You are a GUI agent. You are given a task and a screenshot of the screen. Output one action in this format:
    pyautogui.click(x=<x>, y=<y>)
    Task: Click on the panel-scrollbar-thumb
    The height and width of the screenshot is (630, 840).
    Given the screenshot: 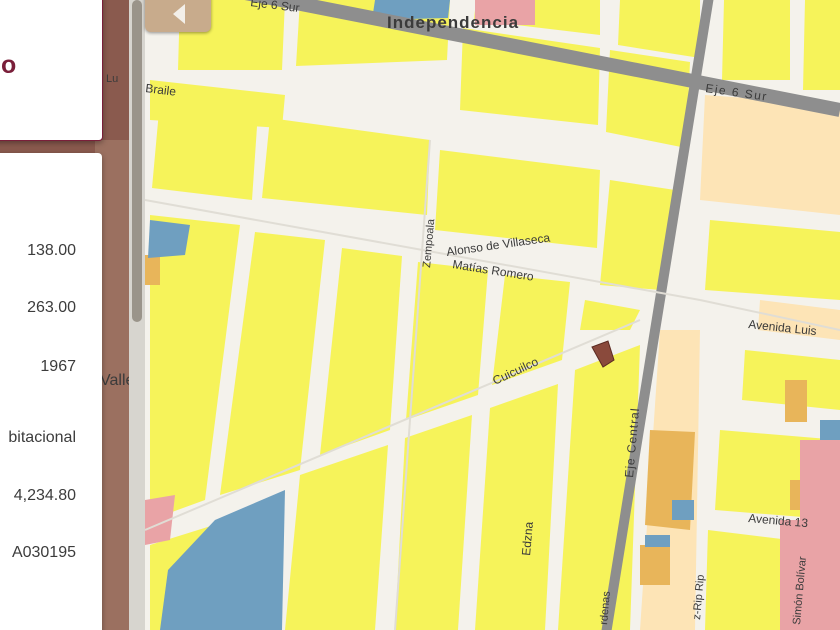 What is the action you would take?
    pyautogui.click(x=137, y=161)
    